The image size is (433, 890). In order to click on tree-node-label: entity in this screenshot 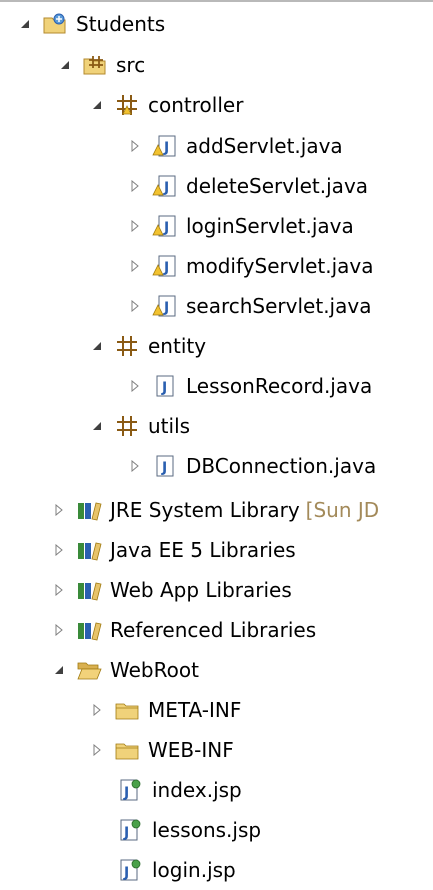, I will do `click(177, 346)`.